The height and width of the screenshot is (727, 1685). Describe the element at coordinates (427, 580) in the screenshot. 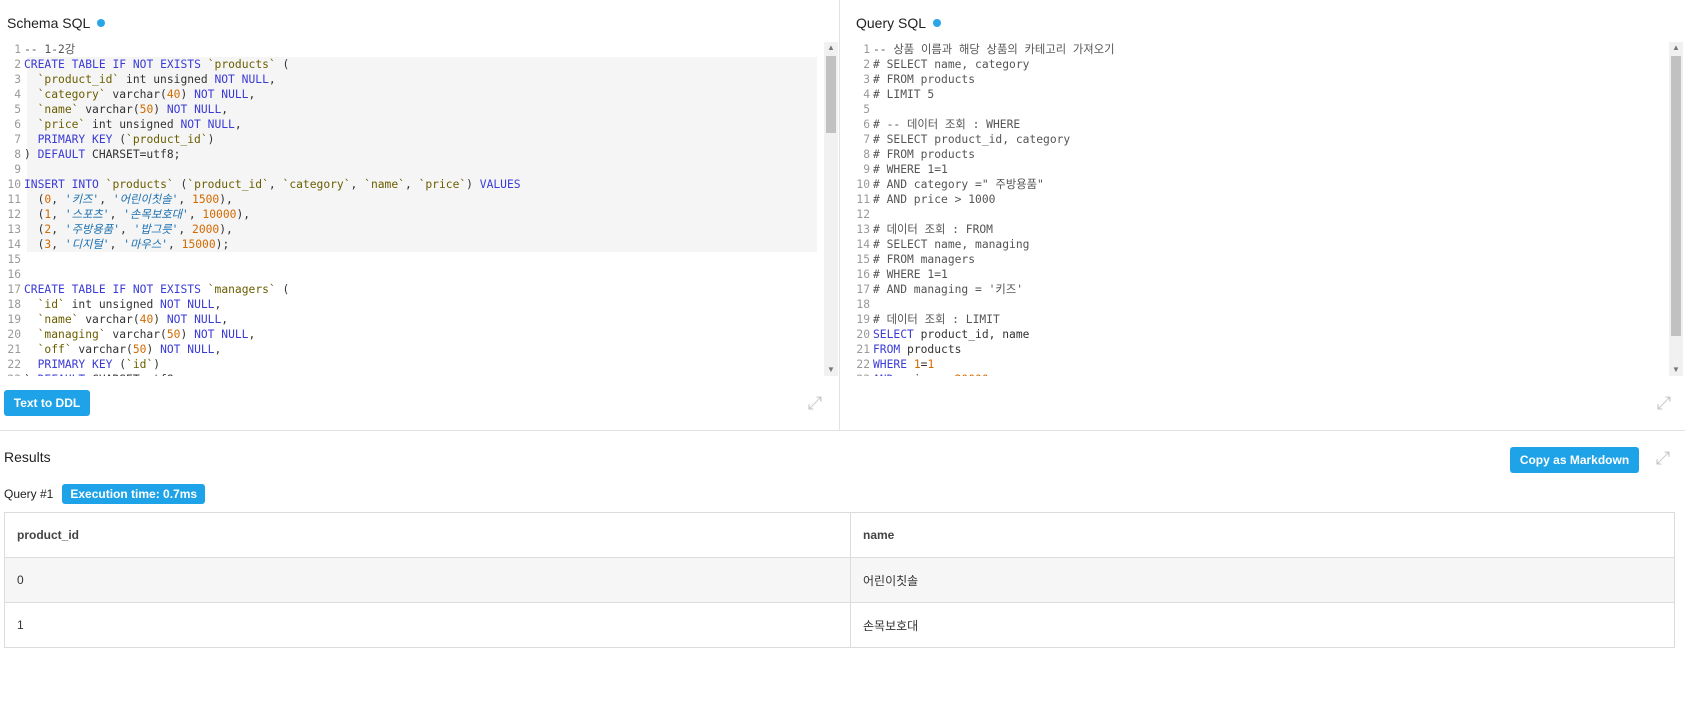

I see `table-cell: 0` at that location.